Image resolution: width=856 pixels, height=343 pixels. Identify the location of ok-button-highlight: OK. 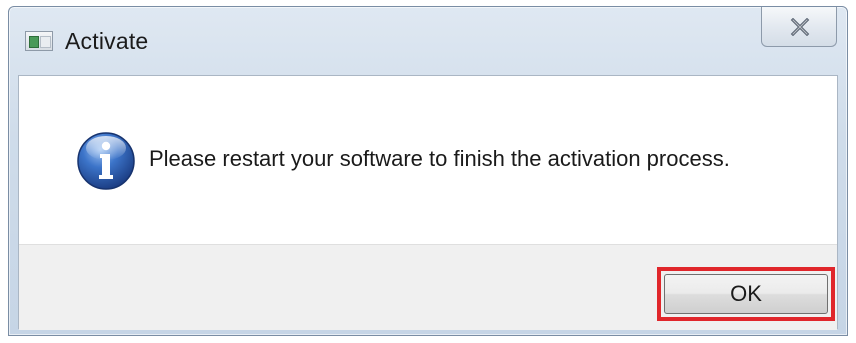
(746, 294).